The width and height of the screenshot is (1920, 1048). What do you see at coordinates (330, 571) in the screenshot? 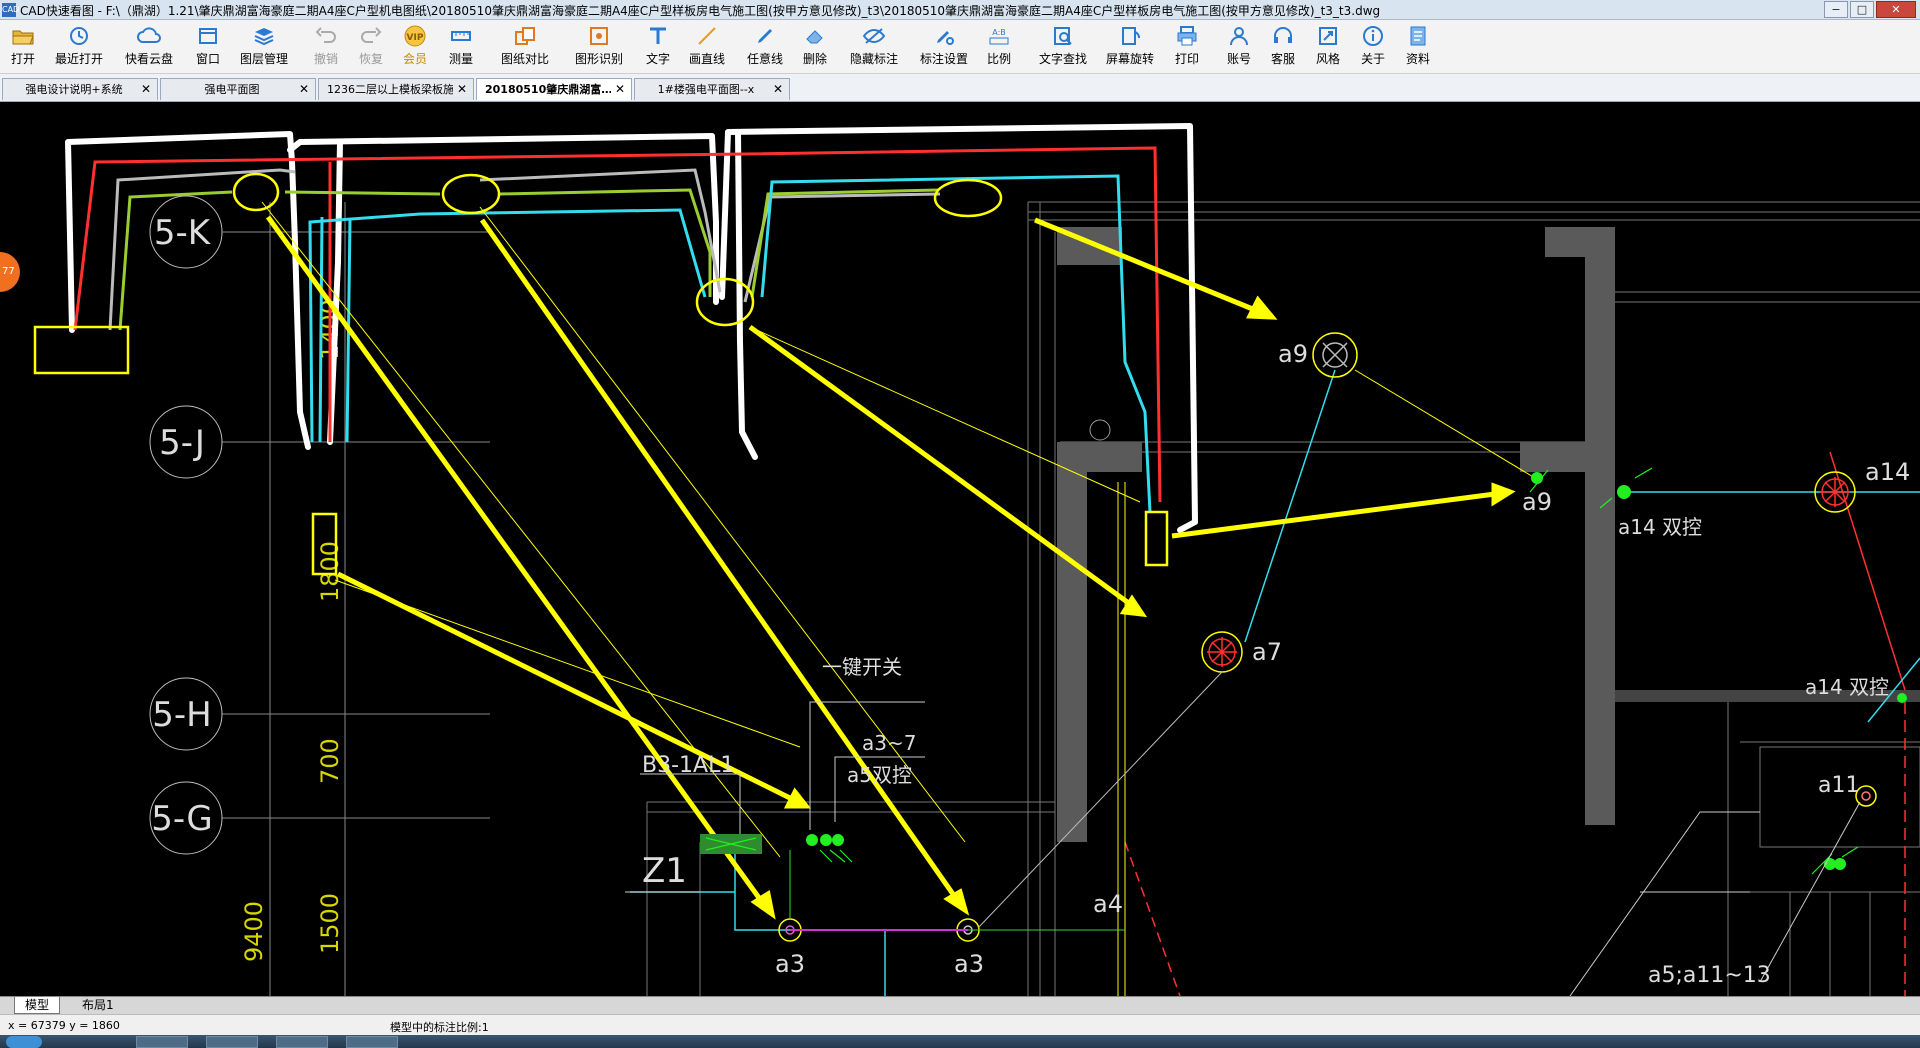
I see `dimension-text: 1800` at bounding box center [330, 571].